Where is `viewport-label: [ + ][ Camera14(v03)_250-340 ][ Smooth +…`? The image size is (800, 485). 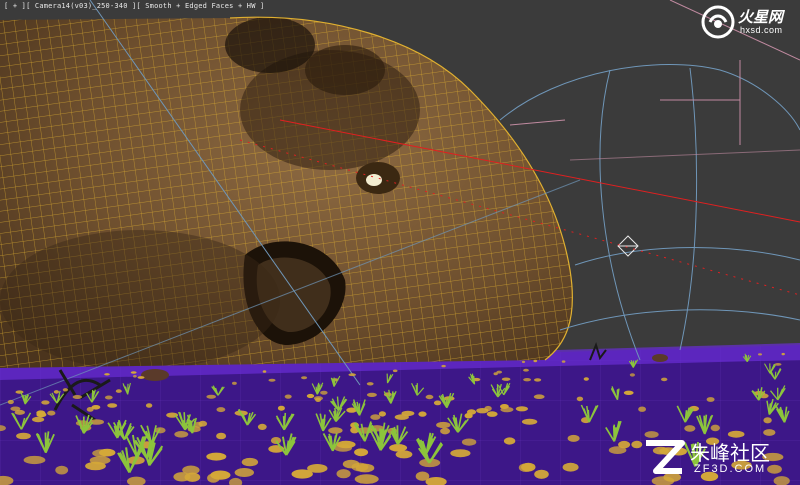 viewport-label: [ + ][ Camera14(v03)_250-340 ][ Smooth +… is located at coordinates (134, 6).